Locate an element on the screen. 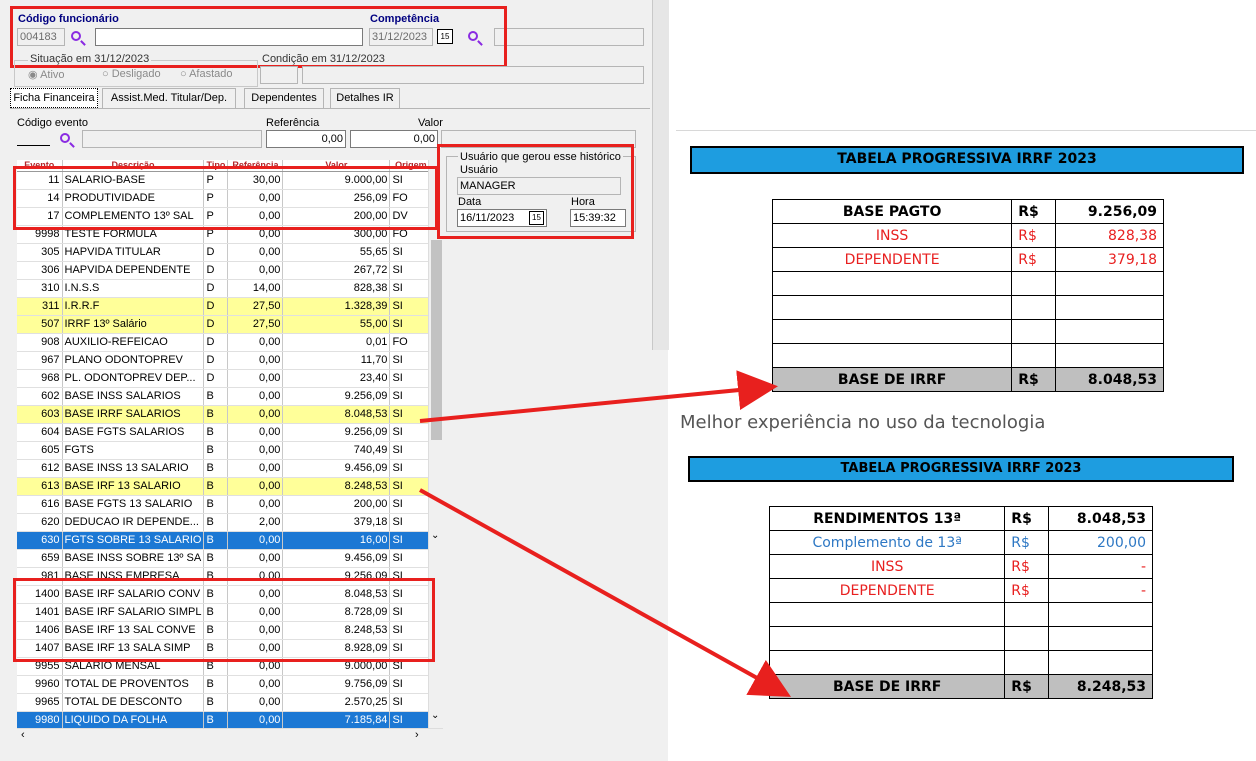  arrows-overlay is located at coordinates (605, 533).